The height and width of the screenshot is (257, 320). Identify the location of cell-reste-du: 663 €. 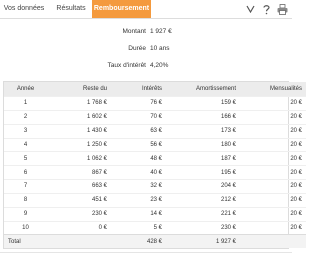
(79, 186).